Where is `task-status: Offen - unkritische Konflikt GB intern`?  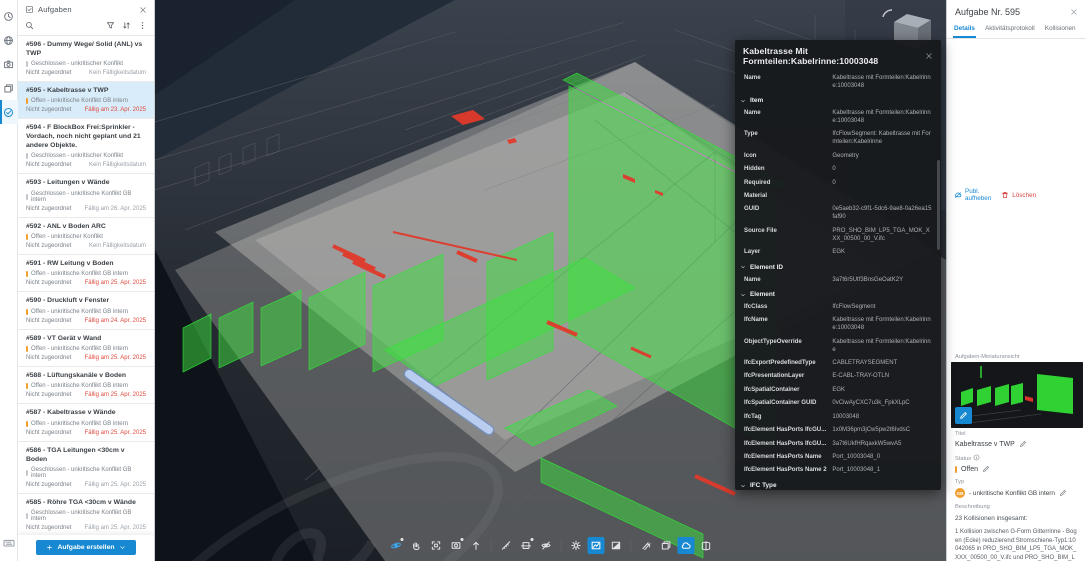
task-status: Offen - unkritische Konflikt GB intern is located at coordinates (86, 101).